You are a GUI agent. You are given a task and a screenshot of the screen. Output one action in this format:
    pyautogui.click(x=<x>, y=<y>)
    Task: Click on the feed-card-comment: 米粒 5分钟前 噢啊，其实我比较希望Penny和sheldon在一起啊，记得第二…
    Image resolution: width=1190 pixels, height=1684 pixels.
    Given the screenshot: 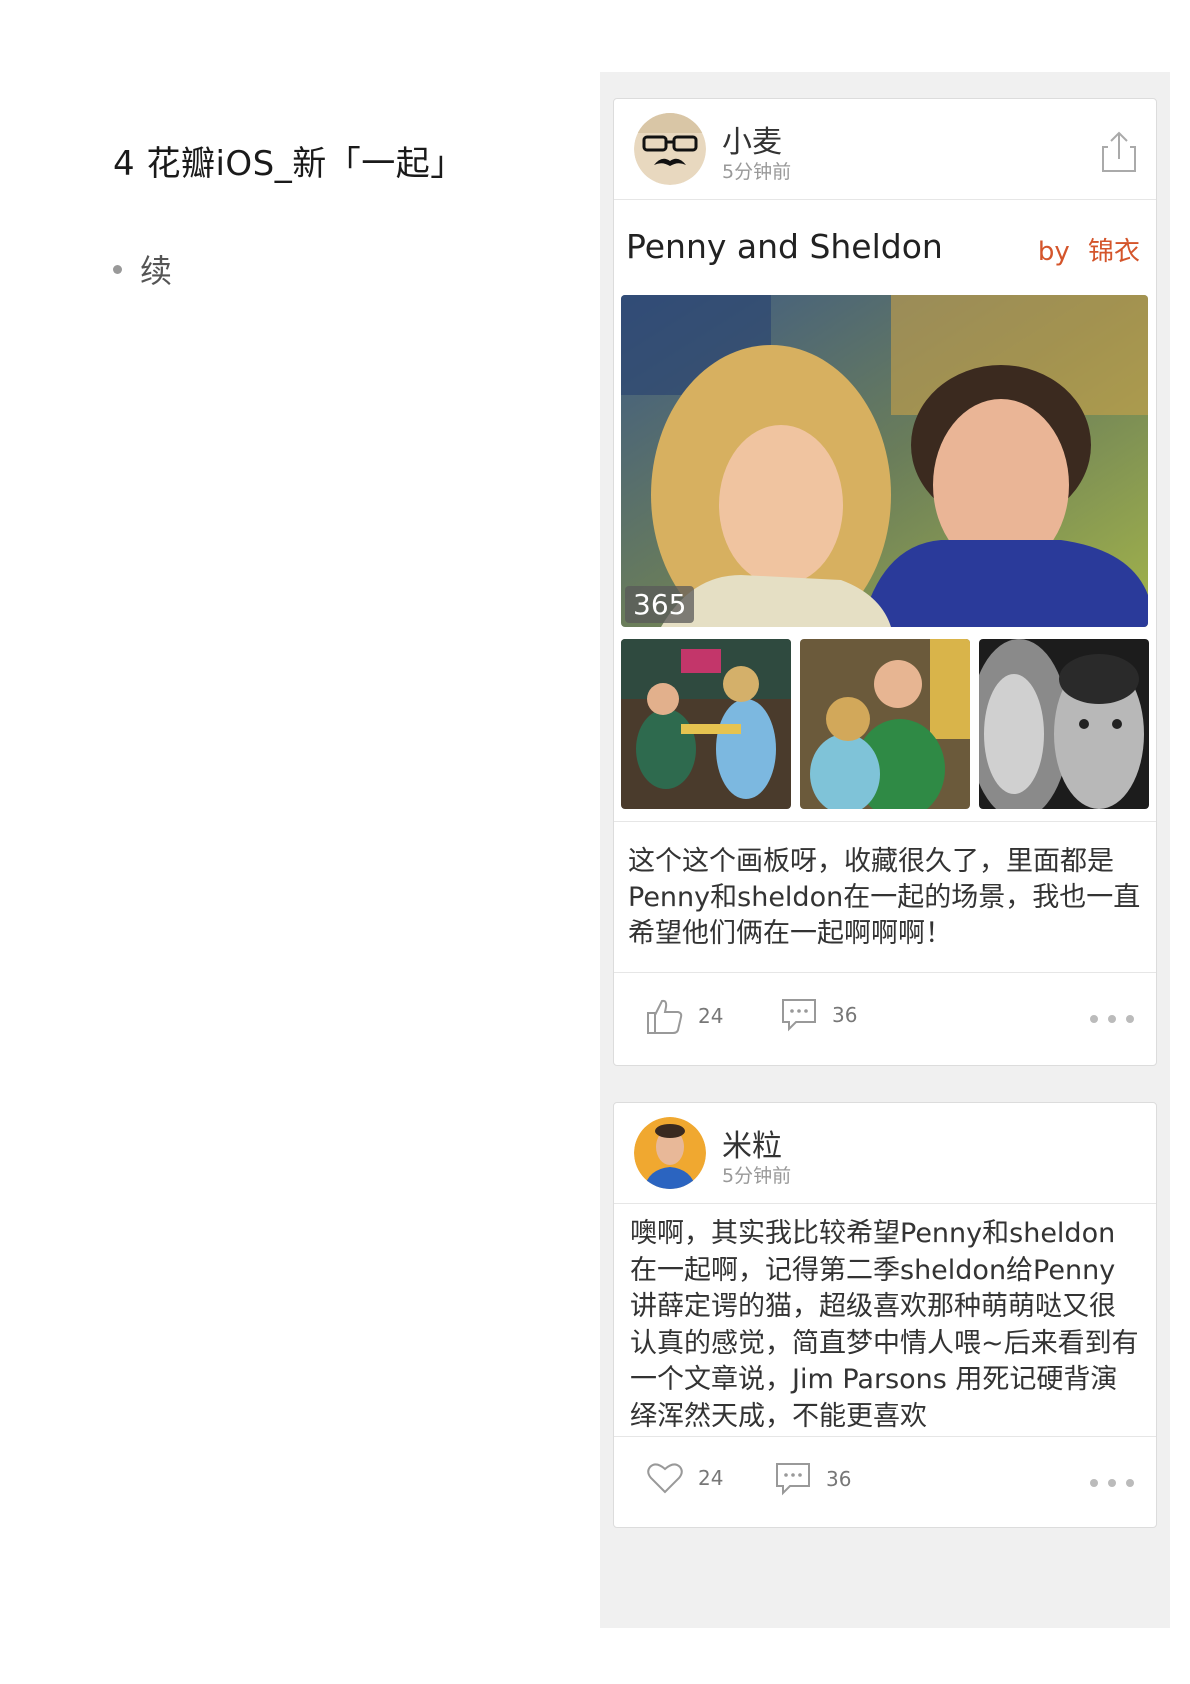 What is the action you would take?
    pyautogui.click(x=885, y=1315)
    